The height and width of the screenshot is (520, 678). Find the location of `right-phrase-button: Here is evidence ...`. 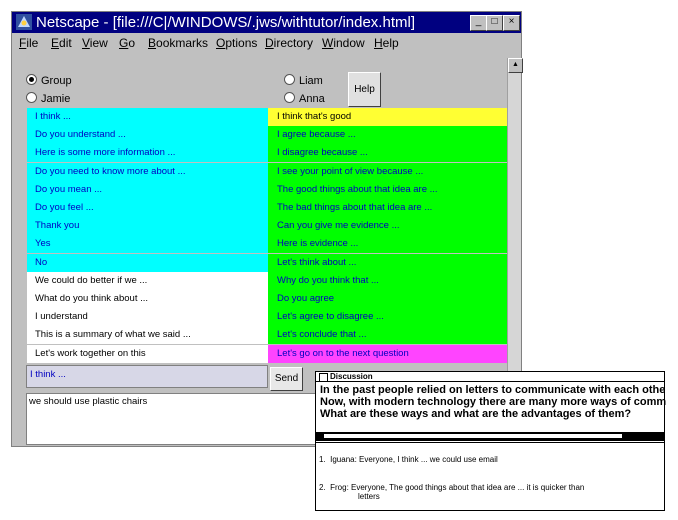

right-phrase-button: Here is evidence ... is located at coordinates (387, 244).